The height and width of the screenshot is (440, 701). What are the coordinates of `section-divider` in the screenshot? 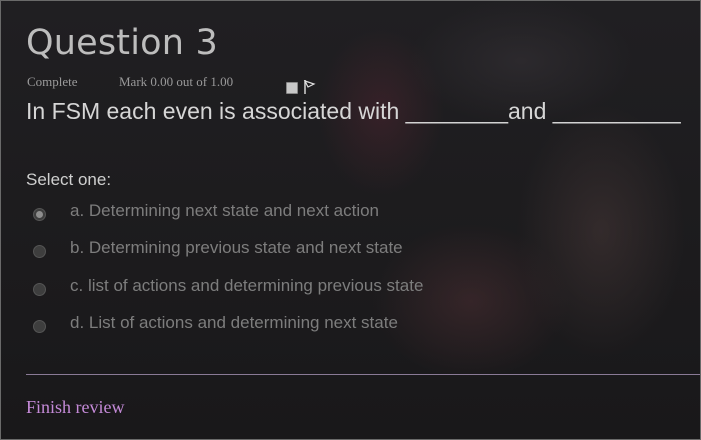 It's located at (363, 374).